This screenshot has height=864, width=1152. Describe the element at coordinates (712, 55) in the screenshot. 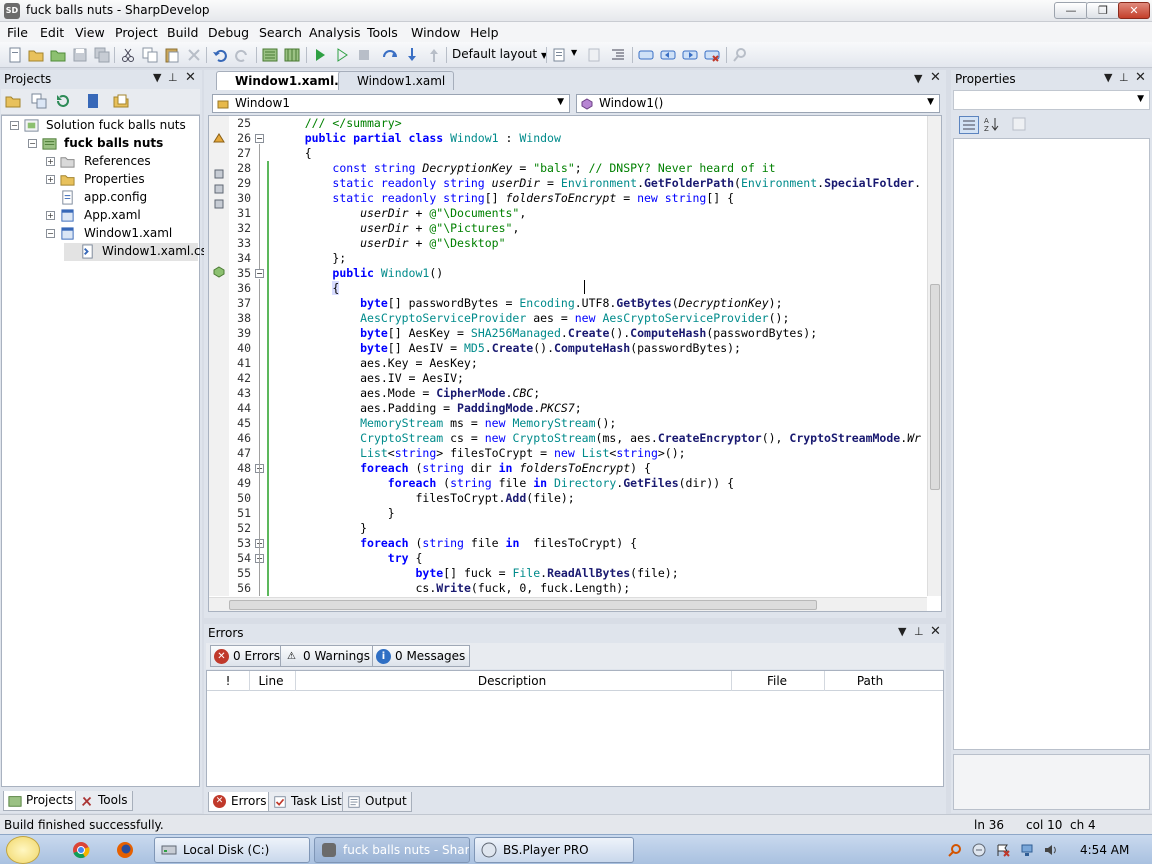

I see `clear-bookmarks-icon` at that location.